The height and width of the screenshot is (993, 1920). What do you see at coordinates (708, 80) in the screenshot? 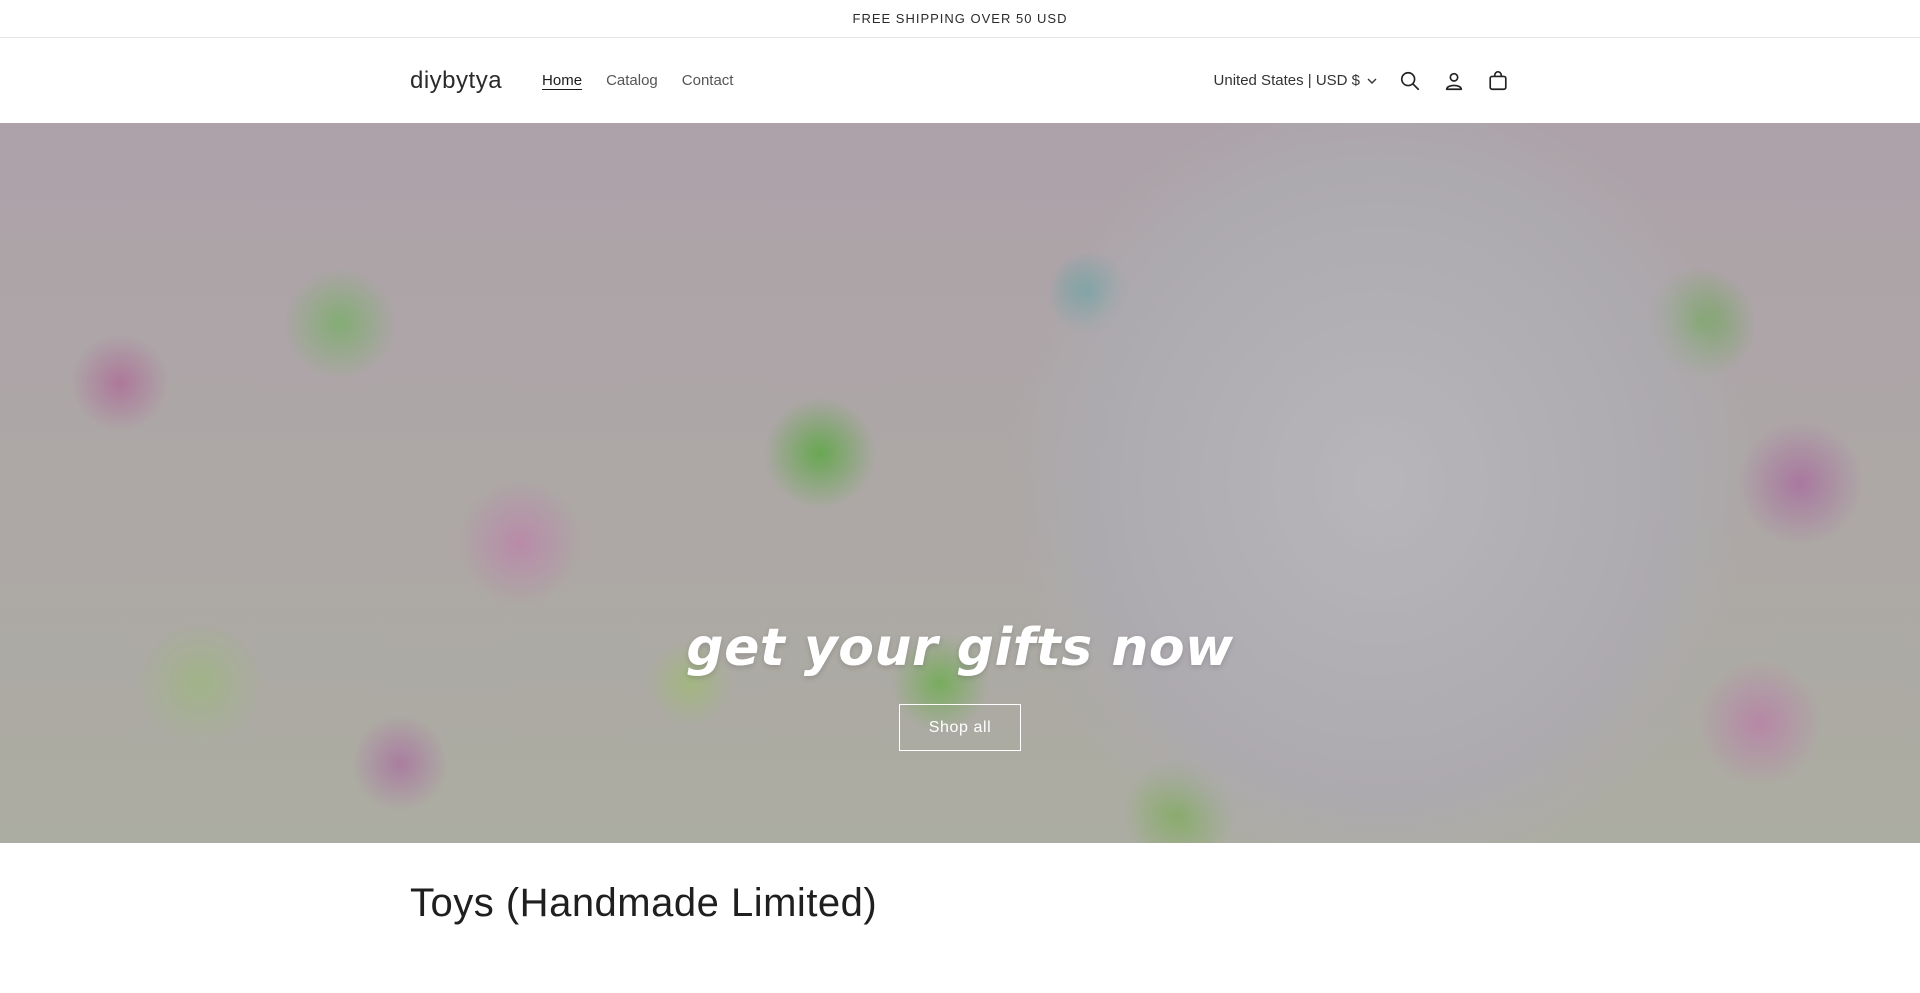
I see `nav-contact: Contact` at bounding box center [708, 80].